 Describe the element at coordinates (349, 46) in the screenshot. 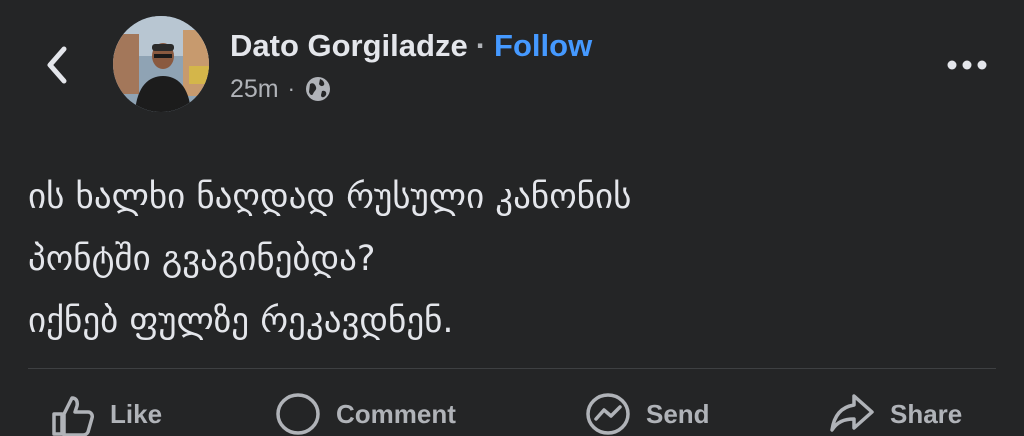

I see `author-name: Dato Gorgiladze` at that location.